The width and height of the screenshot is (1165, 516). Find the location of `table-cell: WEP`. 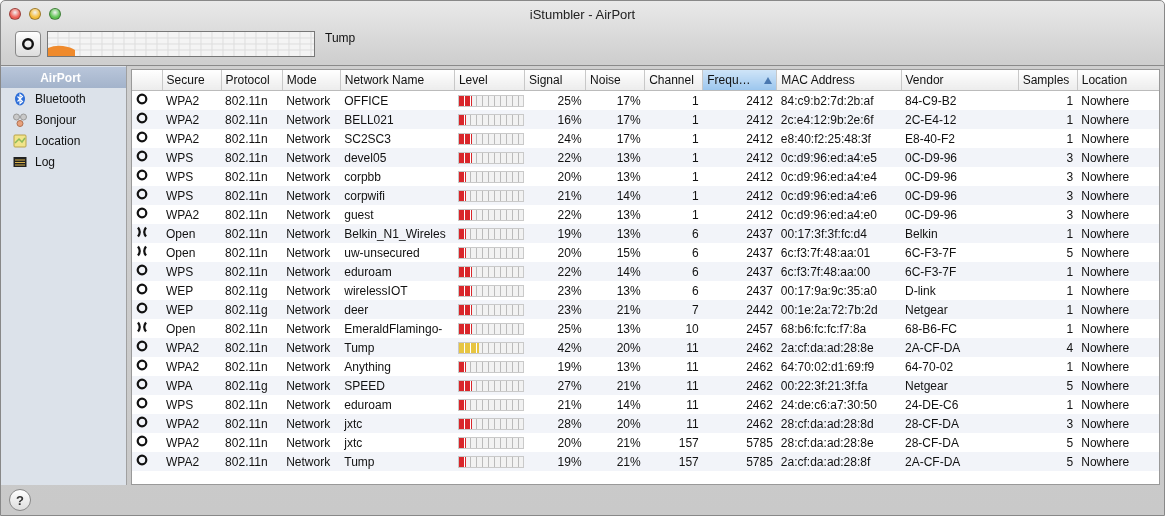

table-cell: WEP is located at coordinates (192, 290).